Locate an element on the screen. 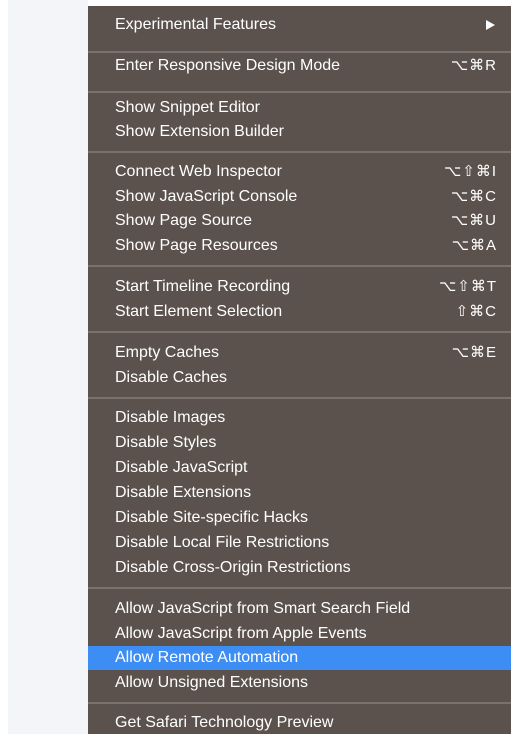  menu-item-label: Show Extension Builder is located at coordinates (199, 131).